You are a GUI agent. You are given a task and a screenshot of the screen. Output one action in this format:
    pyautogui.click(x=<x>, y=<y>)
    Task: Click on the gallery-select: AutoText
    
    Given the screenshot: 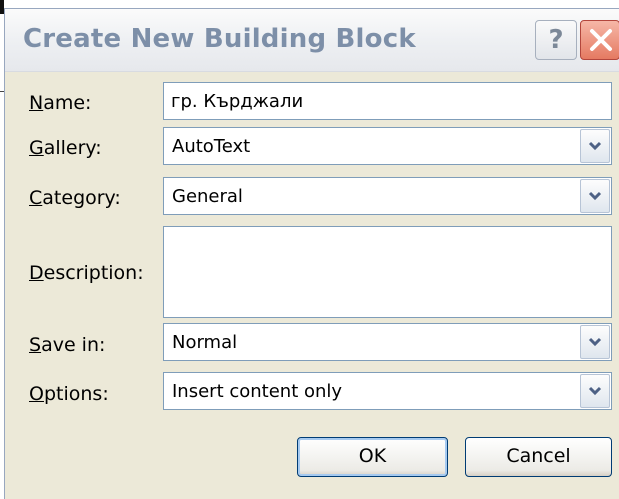 What is the action you would take?
    pyautogui.click(x=387, y=146)
    